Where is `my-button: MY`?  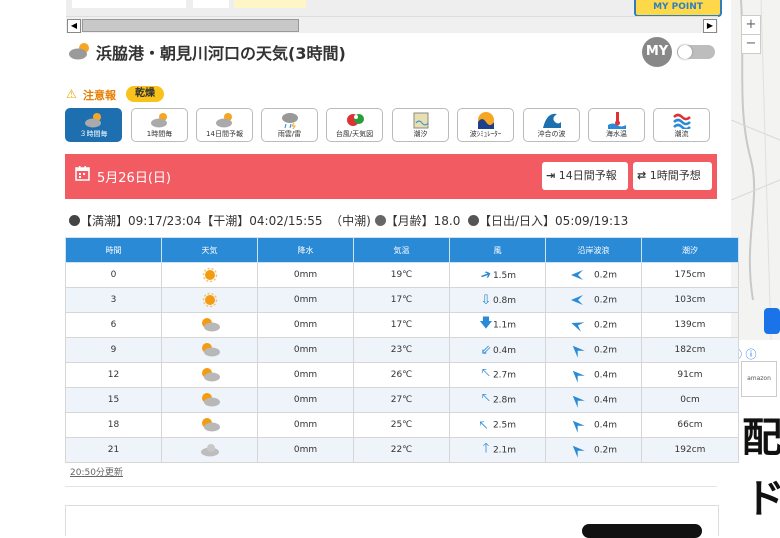 my-button: MY is located at coordinates (657, 52).